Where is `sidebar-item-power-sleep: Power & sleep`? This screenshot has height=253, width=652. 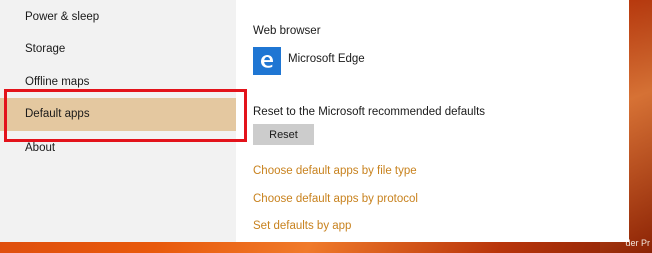
sidebar-item-power-sleep: Power & sleep is located at coordinates (118, 17).